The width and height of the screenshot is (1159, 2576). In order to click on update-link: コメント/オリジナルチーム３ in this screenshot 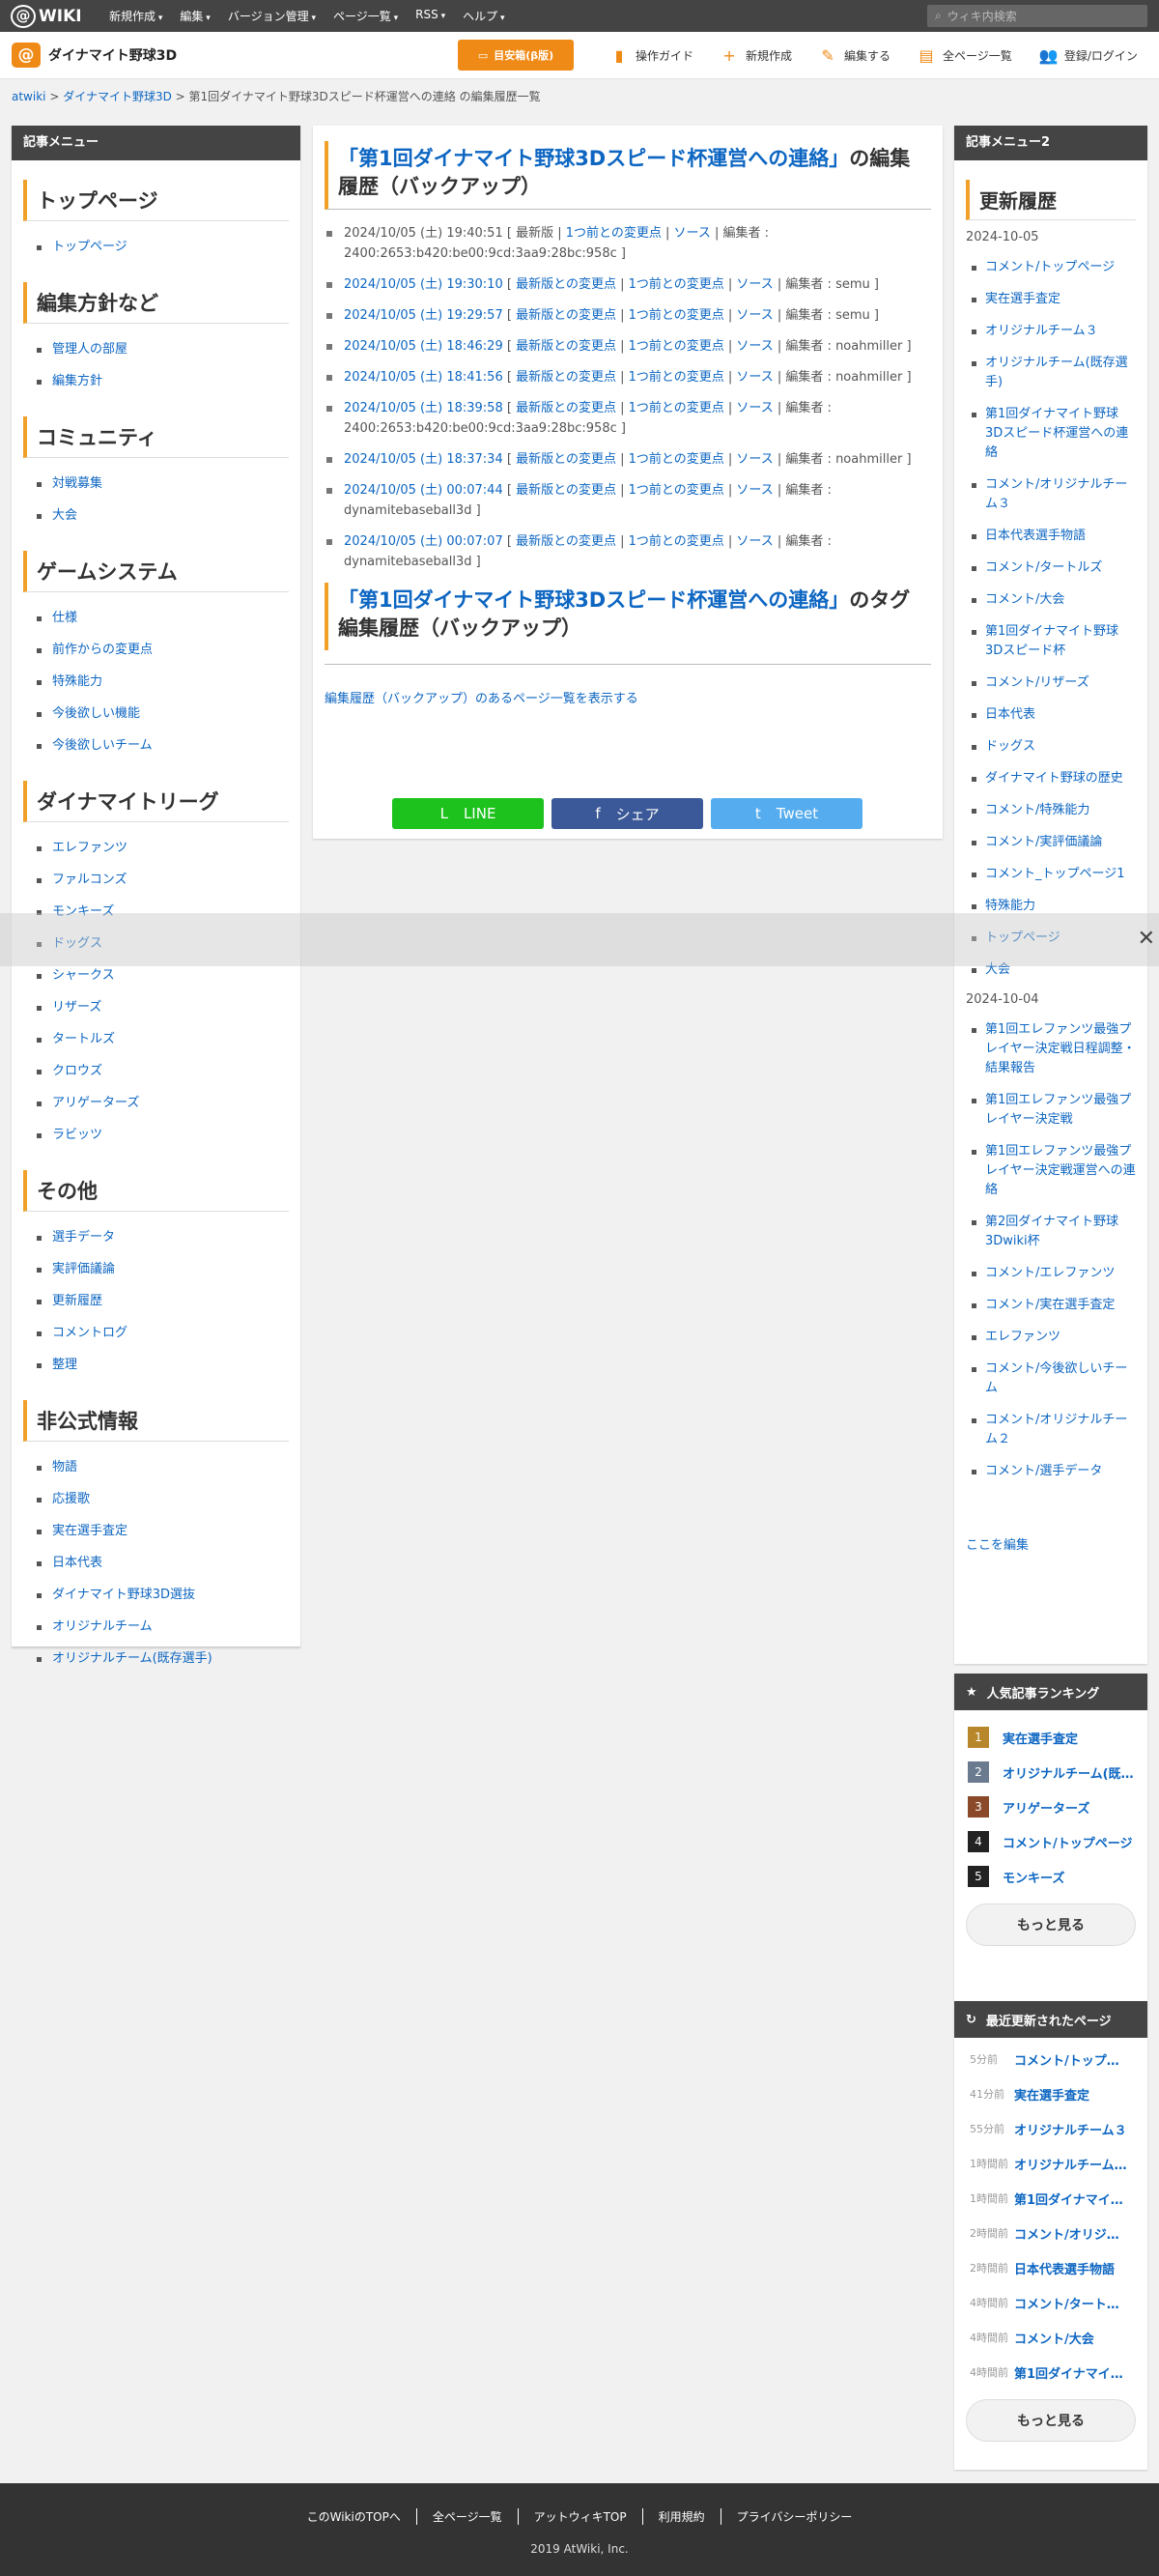, I will do `click(1056, 494)`.